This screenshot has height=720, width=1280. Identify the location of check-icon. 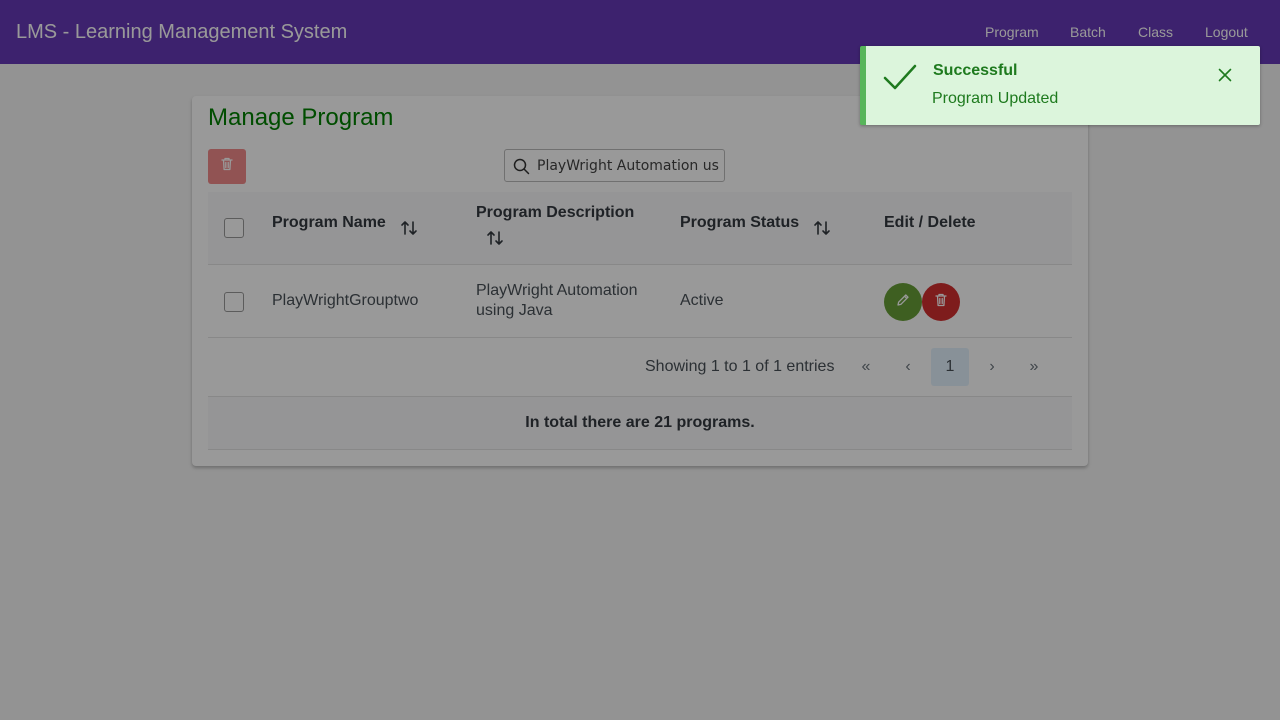
(900, 80).